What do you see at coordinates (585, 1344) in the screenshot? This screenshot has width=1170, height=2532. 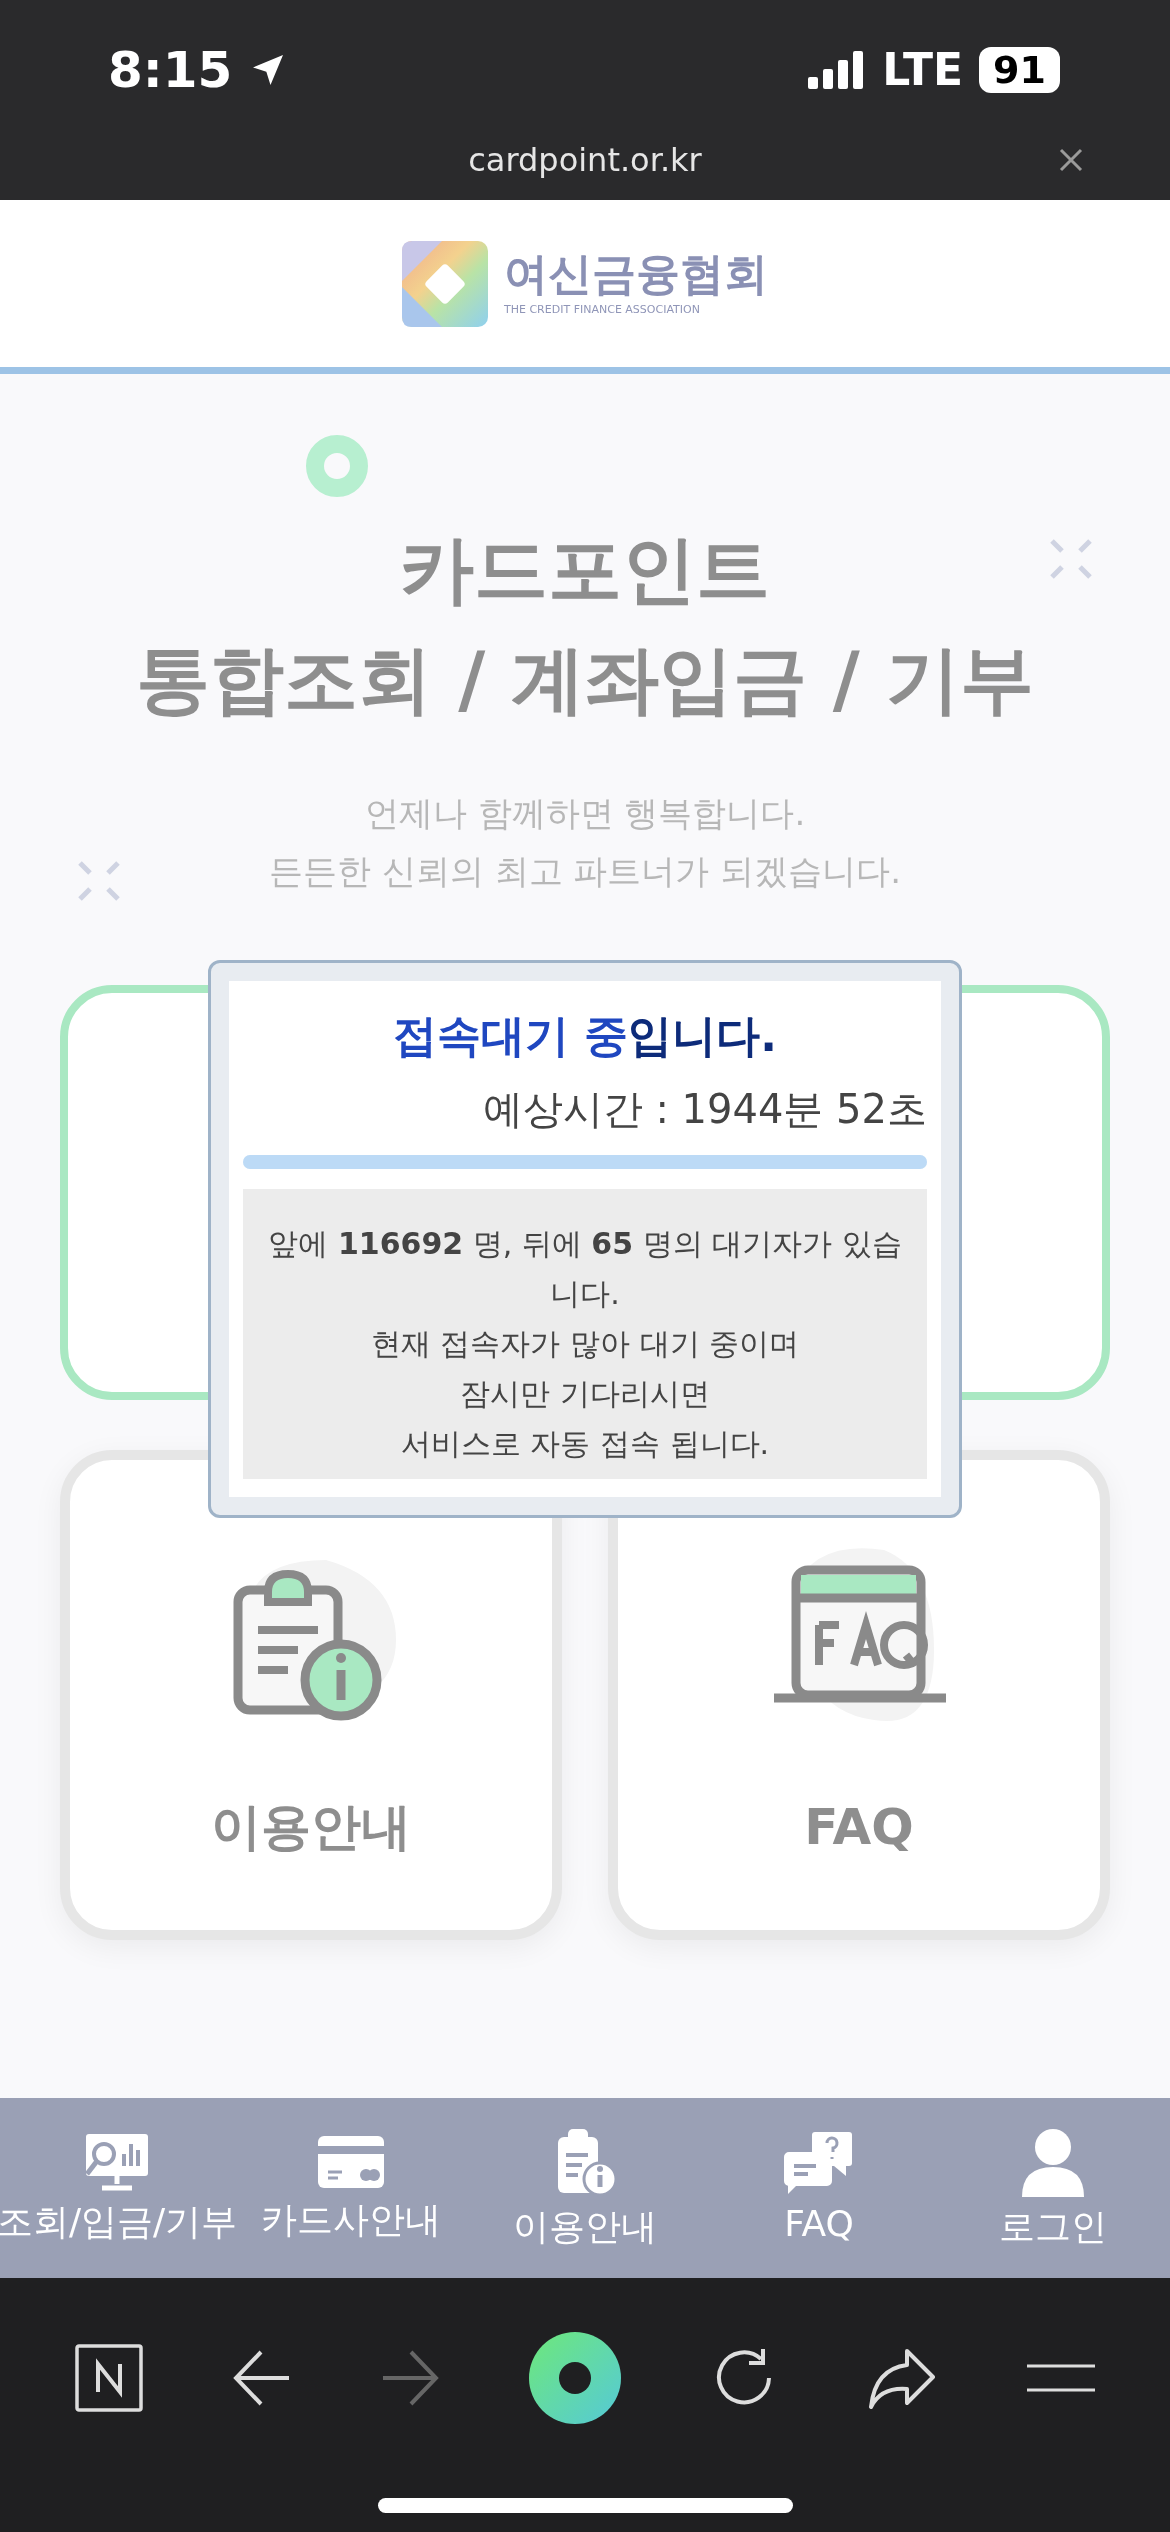 I see `notice-text: 현재 접속자가 많아 대기 중이며` at bounding box center [585, 1344].